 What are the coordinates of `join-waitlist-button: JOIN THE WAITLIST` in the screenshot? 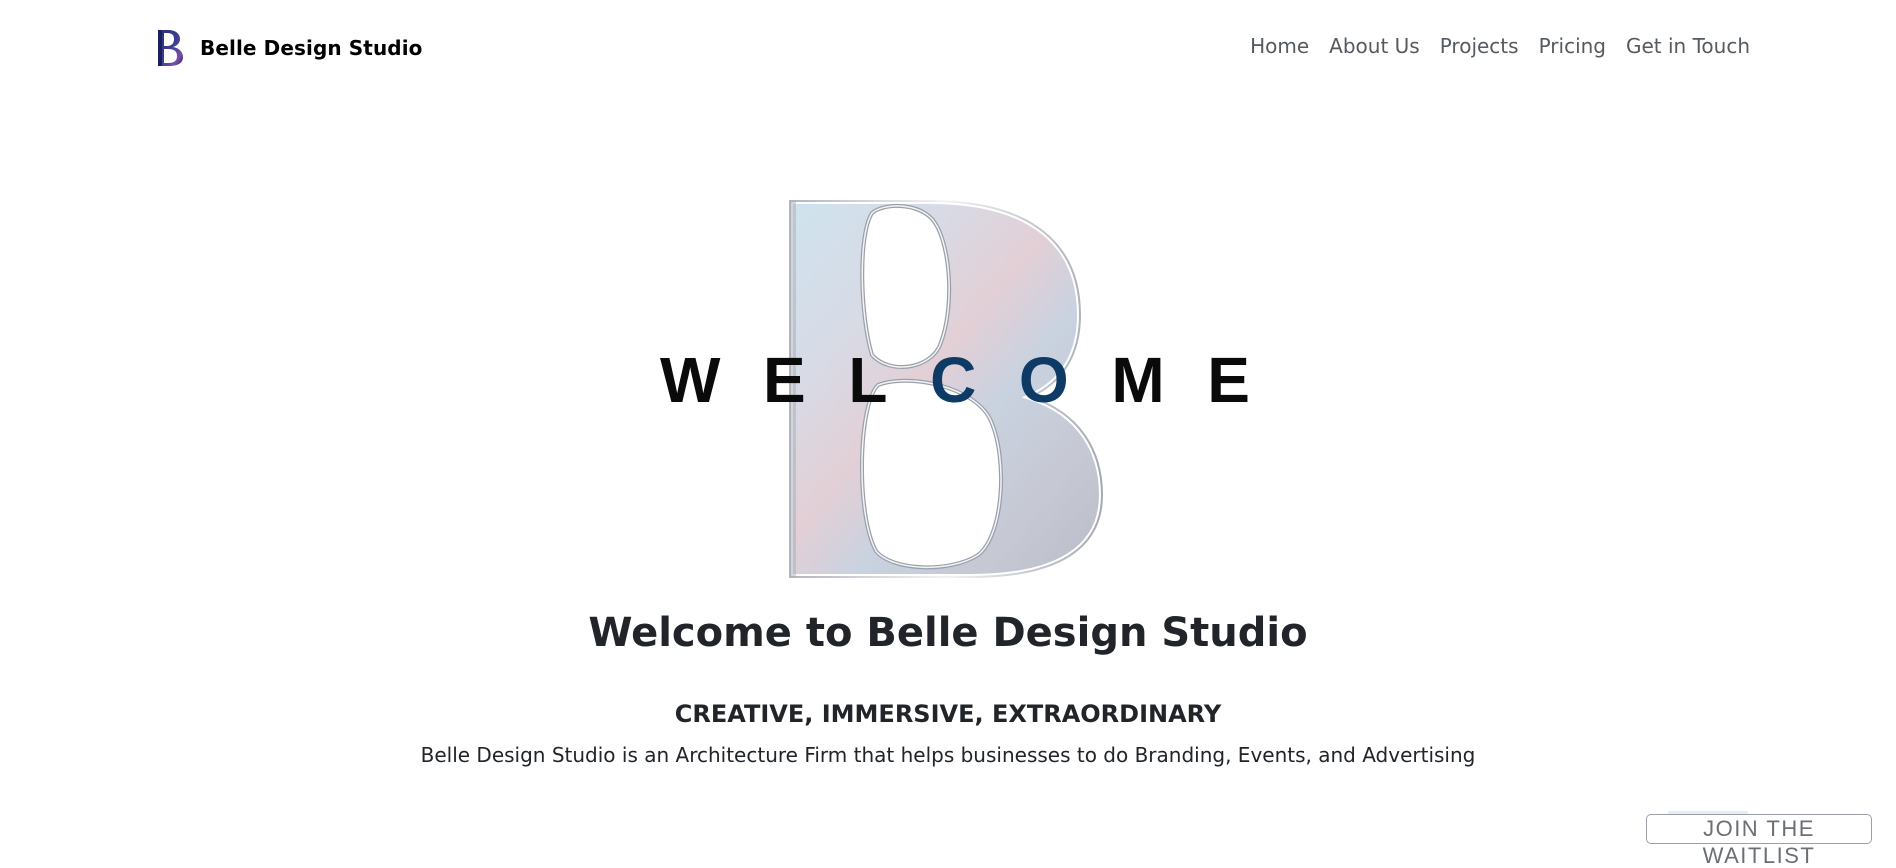 It's located at (1759, 841).